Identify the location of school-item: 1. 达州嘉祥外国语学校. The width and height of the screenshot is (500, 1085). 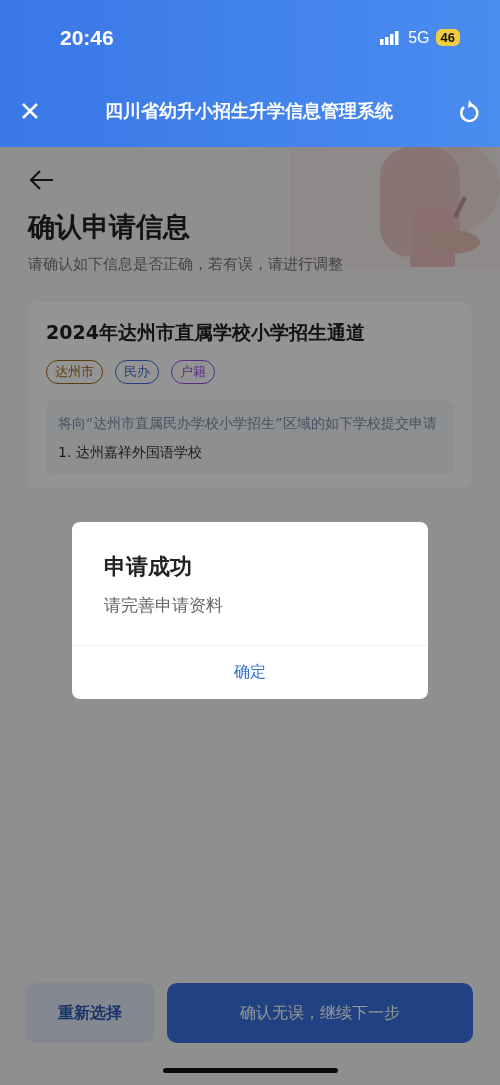
(130, 453).